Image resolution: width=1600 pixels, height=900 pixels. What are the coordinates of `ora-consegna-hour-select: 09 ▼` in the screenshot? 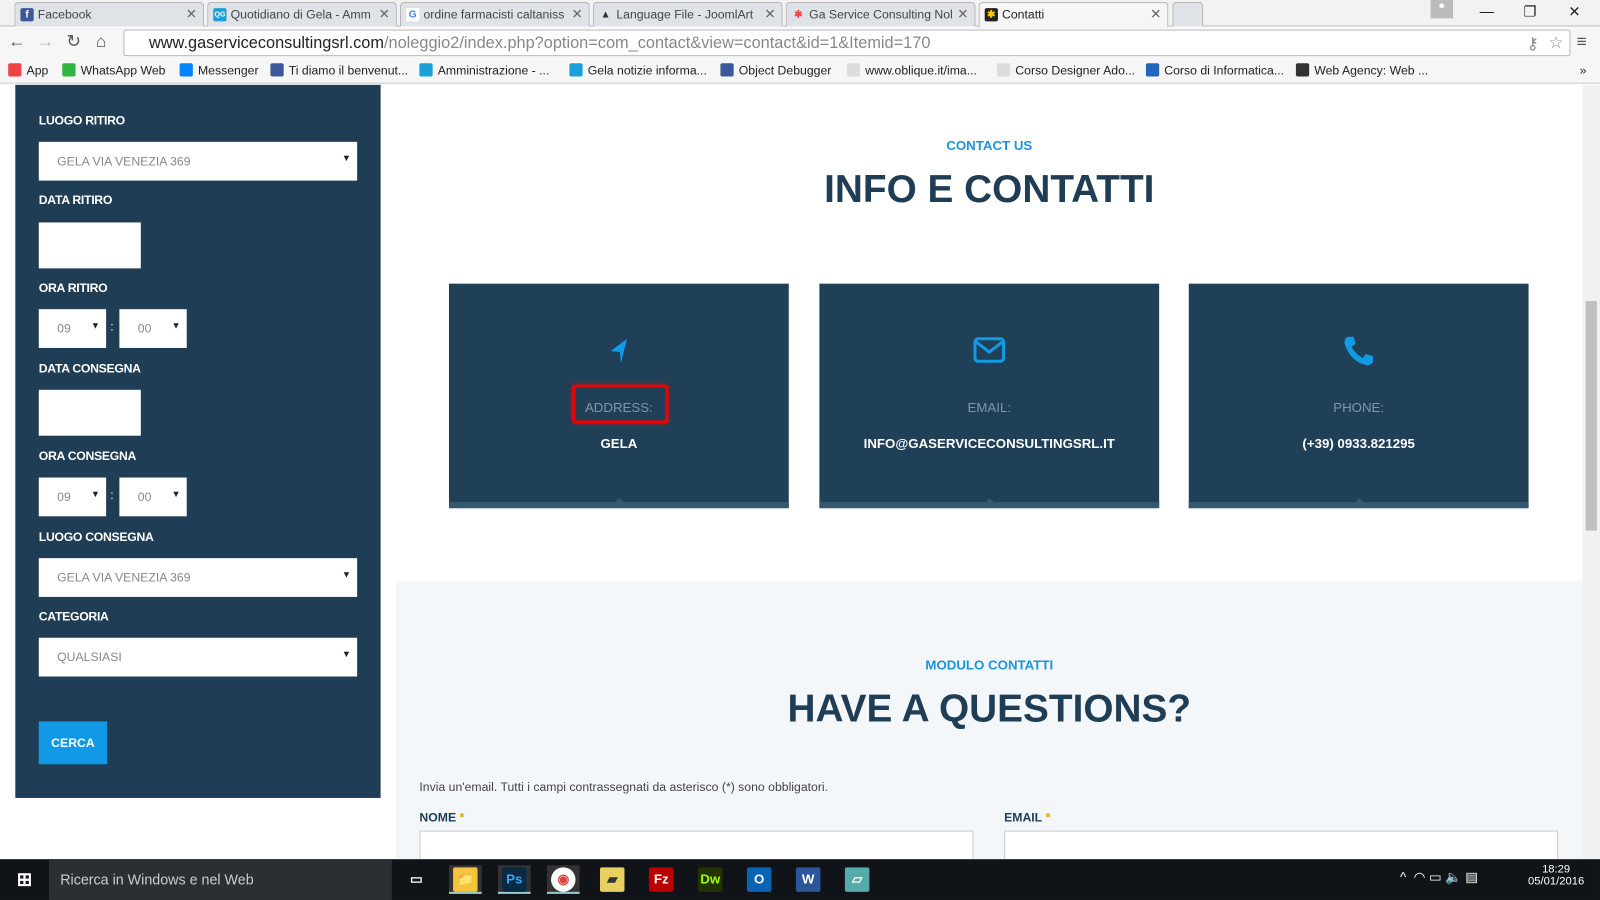 It's located at (72, 497).